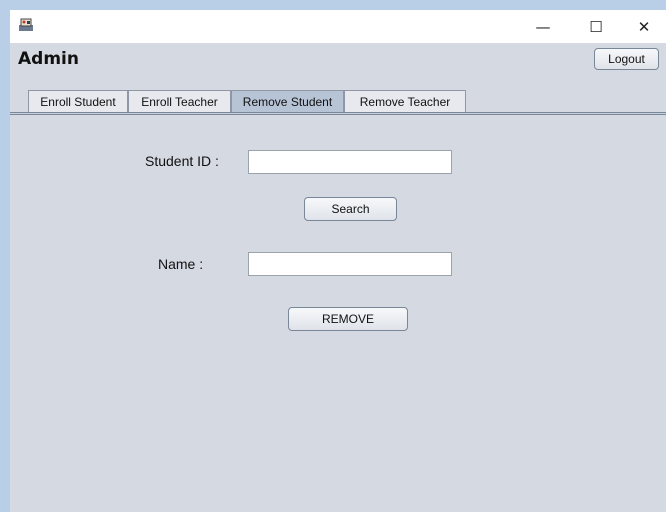 This screenshot has height=512, width=666. What do you see at coordinates (626, 59) in the screenshot?
I see `logout-button: Logout` at bounding box center [626, 59].